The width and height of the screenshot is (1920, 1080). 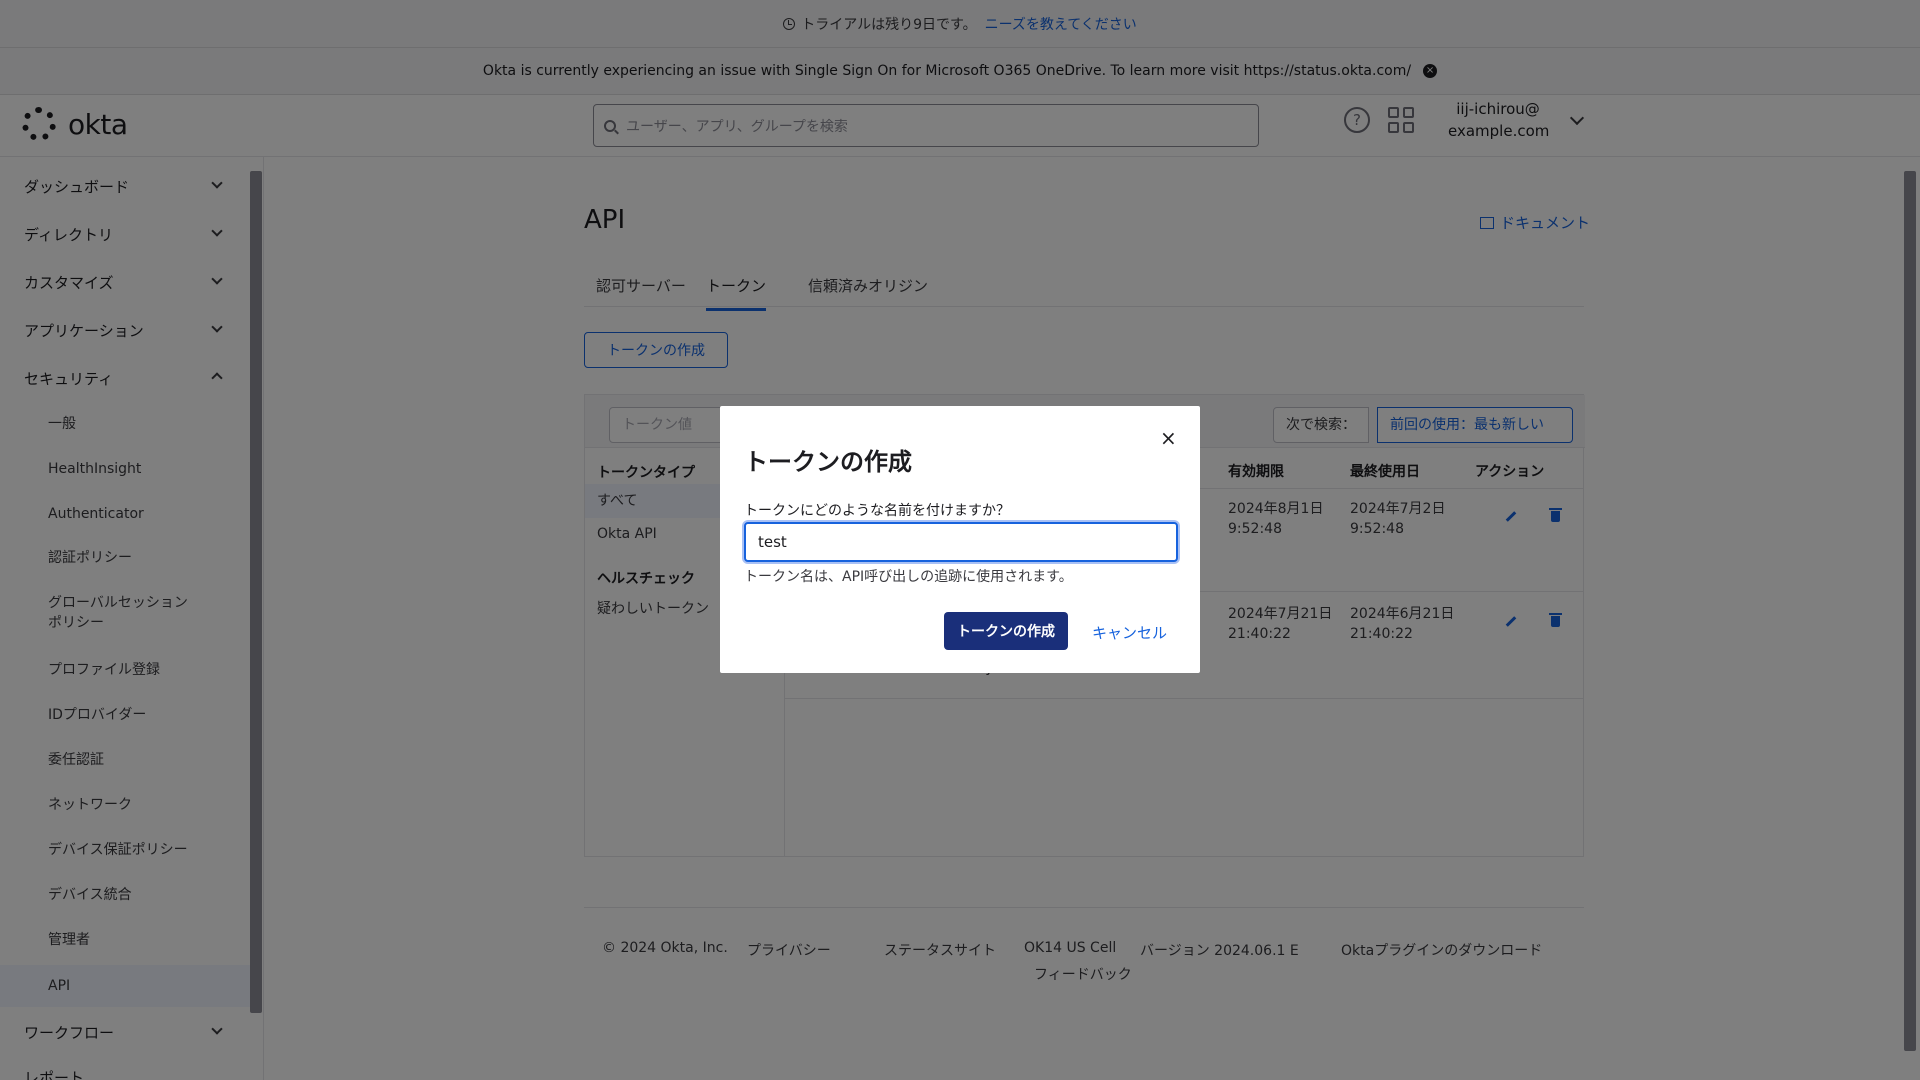 I want to click on dialog-title: トークンの作成, so click(x=828, y=462).